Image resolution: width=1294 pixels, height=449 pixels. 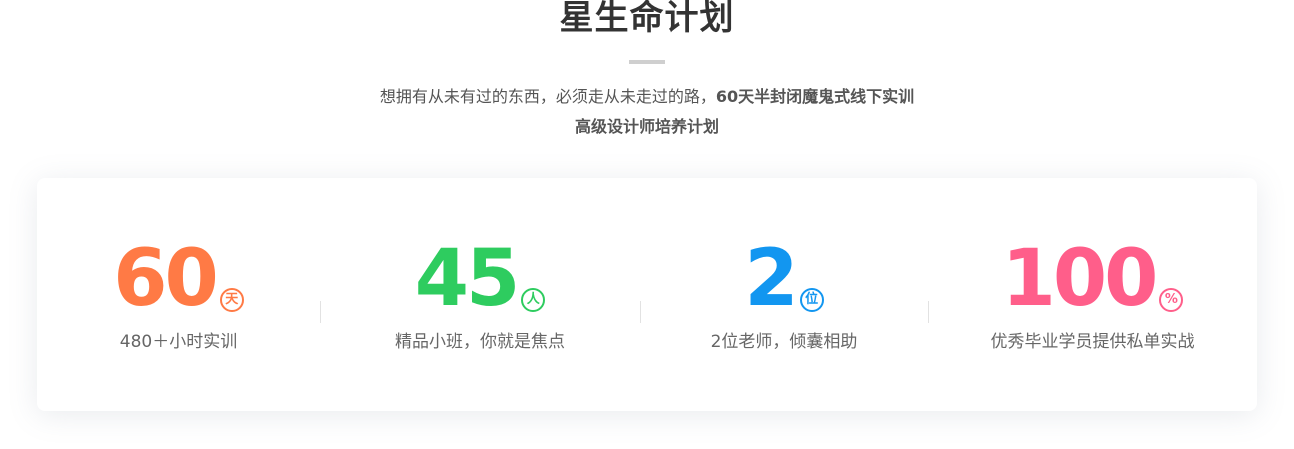 I want to click on stat-unit-badge: 天, so click(x=231, y=300).